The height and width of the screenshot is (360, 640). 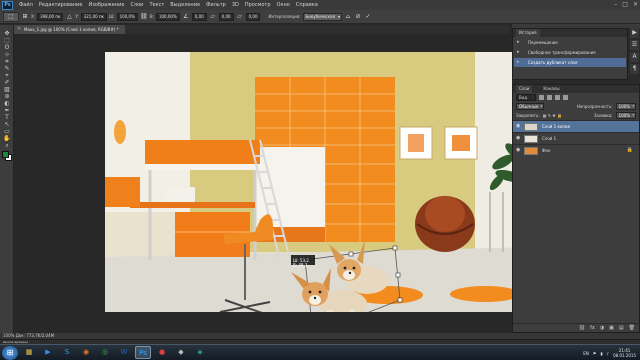 I want to click on h-skew-field: 0,00, so click(x=226, y=16).